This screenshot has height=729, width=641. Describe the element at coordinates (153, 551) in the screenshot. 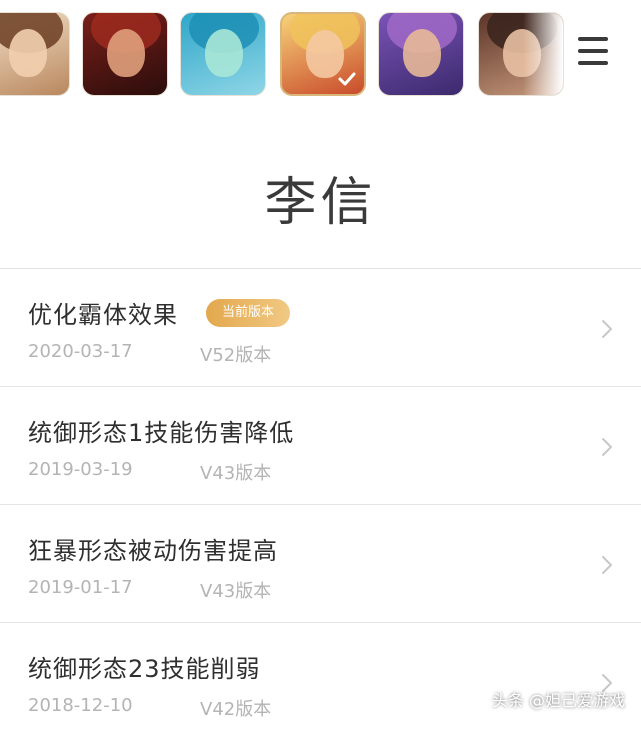

I see `change-title: 狂暴形态被动伤害提高` at that location.